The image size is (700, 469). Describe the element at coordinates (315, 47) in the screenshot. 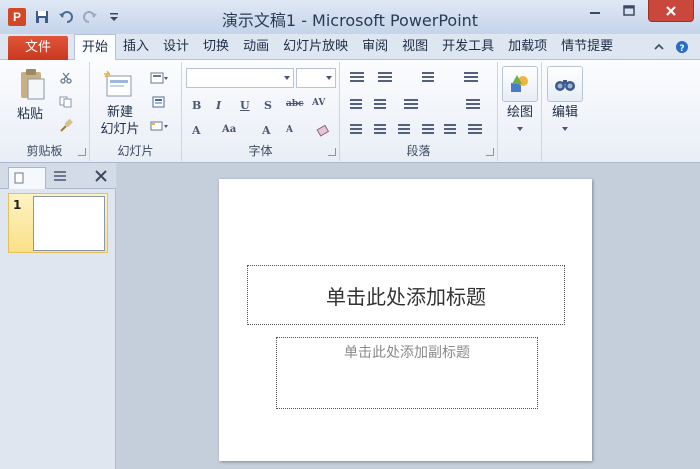

I see `tab-slideshow: 幻灯片放映` at that location.